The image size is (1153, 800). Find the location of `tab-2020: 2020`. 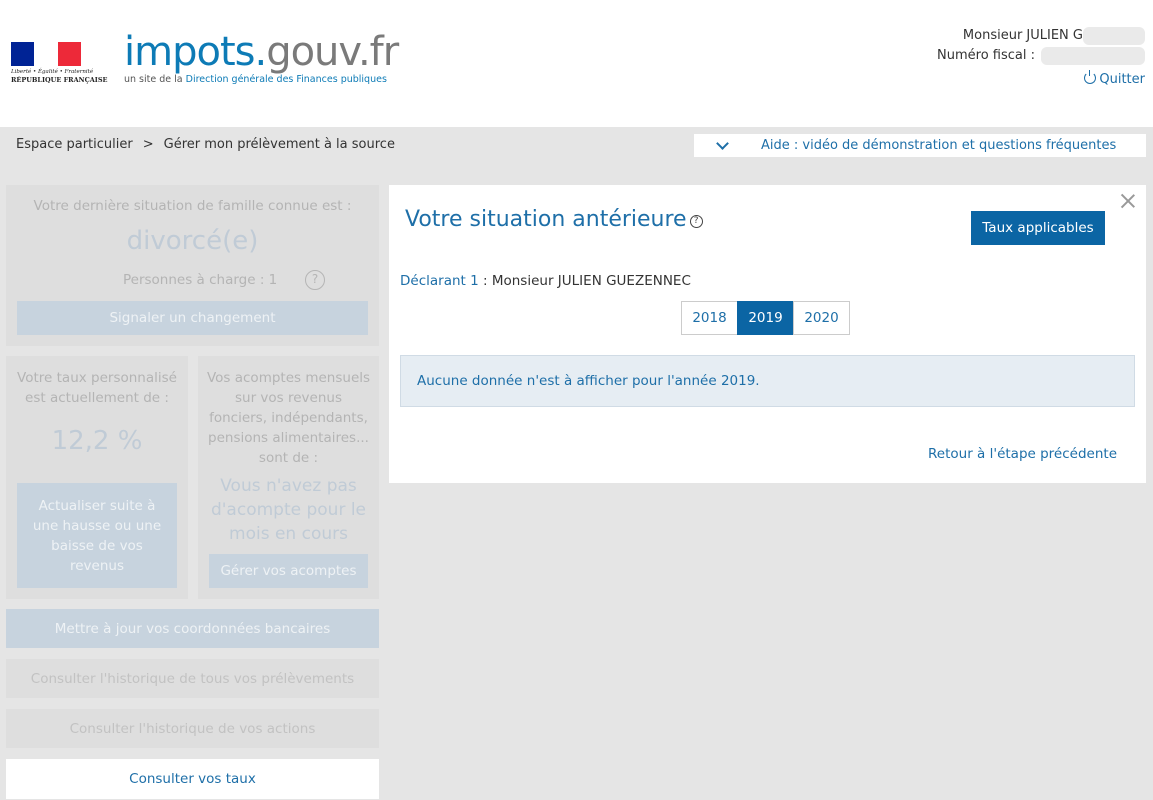

tab-2020: 2020 is located at coordinates (821, 318).